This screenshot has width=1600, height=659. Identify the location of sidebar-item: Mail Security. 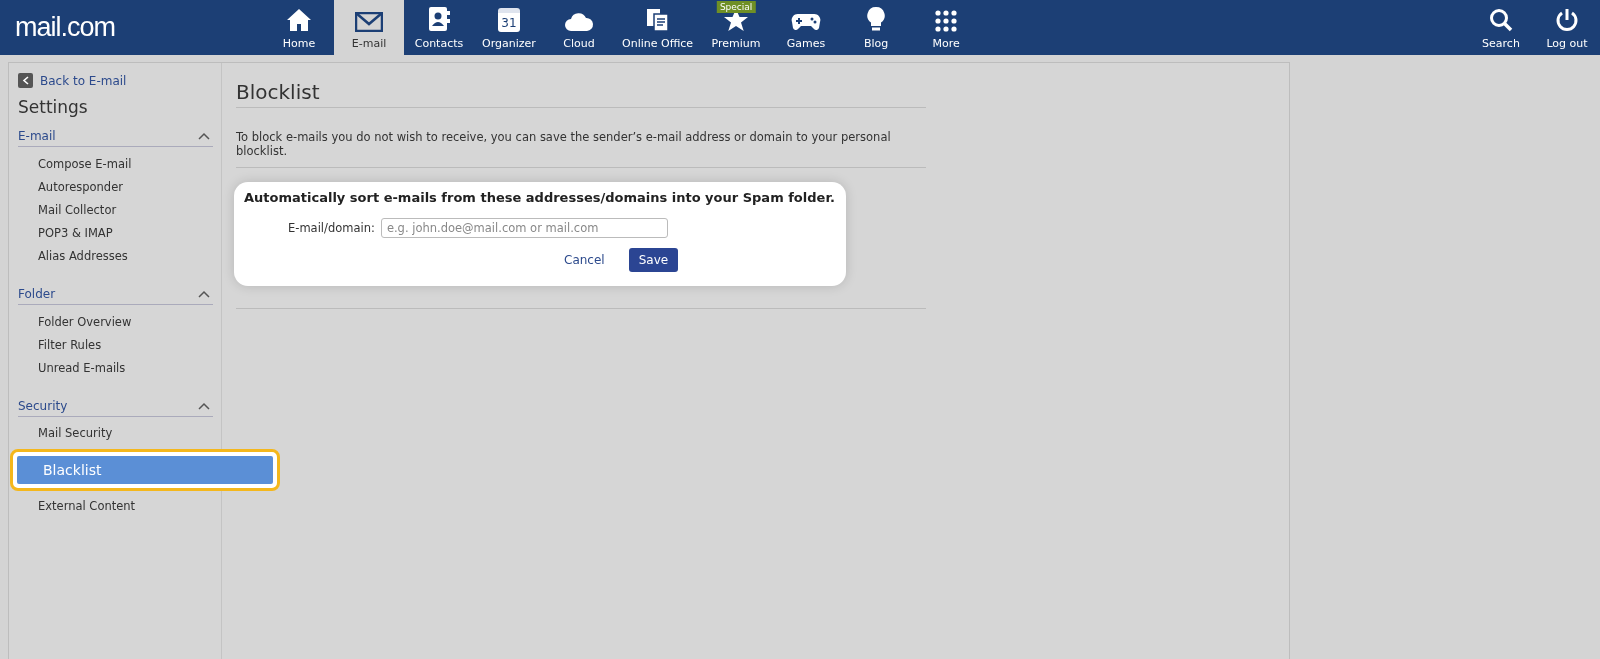
(119, 433).